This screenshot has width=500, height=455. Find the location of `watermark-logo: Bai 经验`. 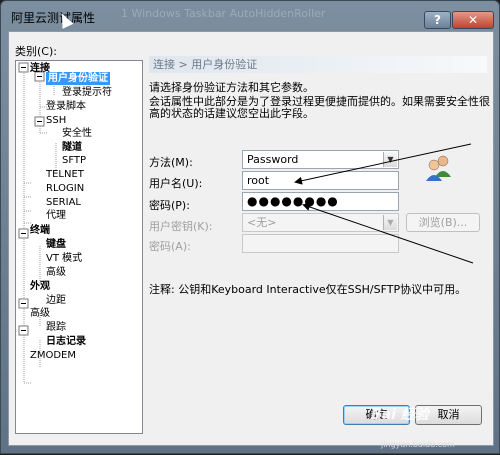

watermark-logo: Bai 经验 is located at coordinates (400, 415).